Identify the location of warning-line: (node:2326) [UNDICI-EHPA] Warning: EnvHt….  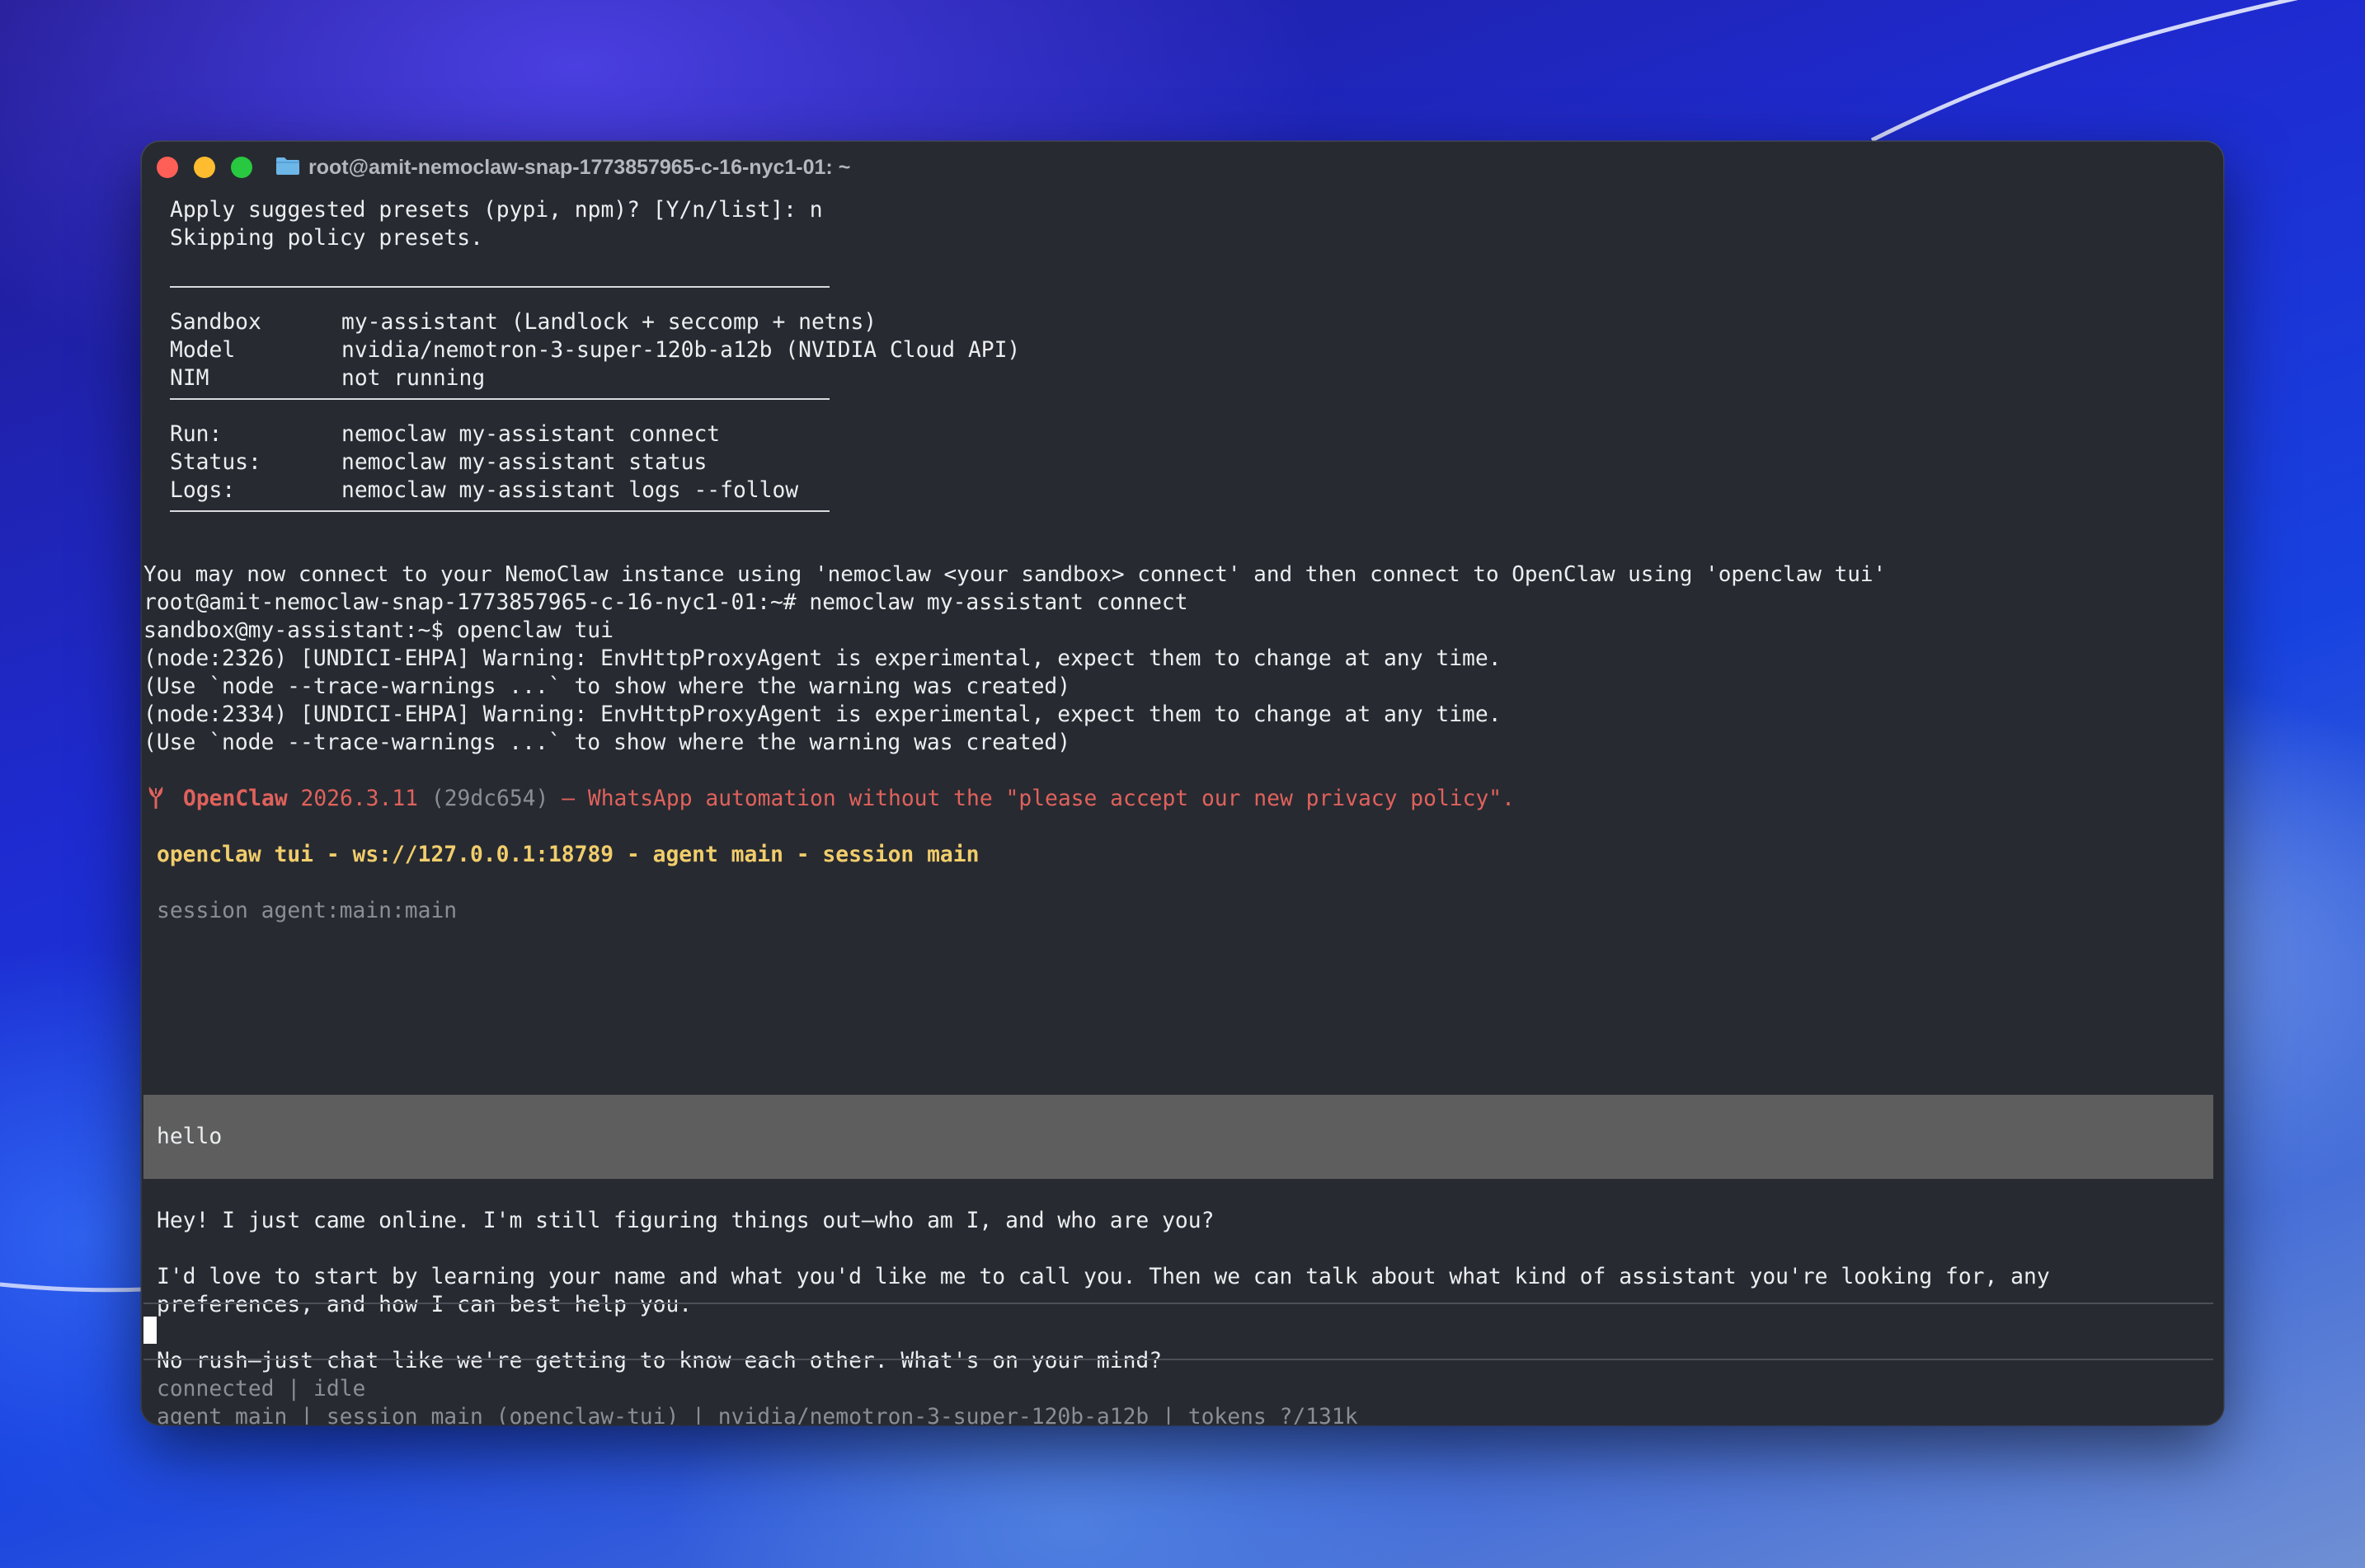
(822, 658).